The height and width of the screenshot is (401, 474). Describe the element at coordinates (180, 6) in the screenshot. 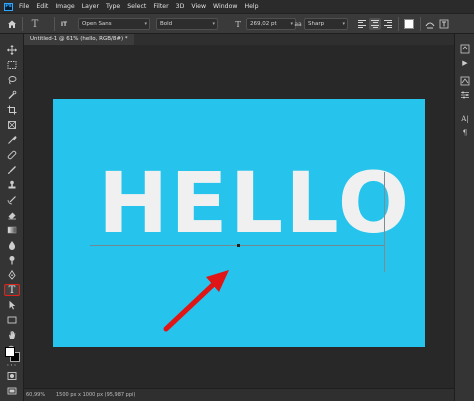

I see `menu-3d: 3D` at that location.